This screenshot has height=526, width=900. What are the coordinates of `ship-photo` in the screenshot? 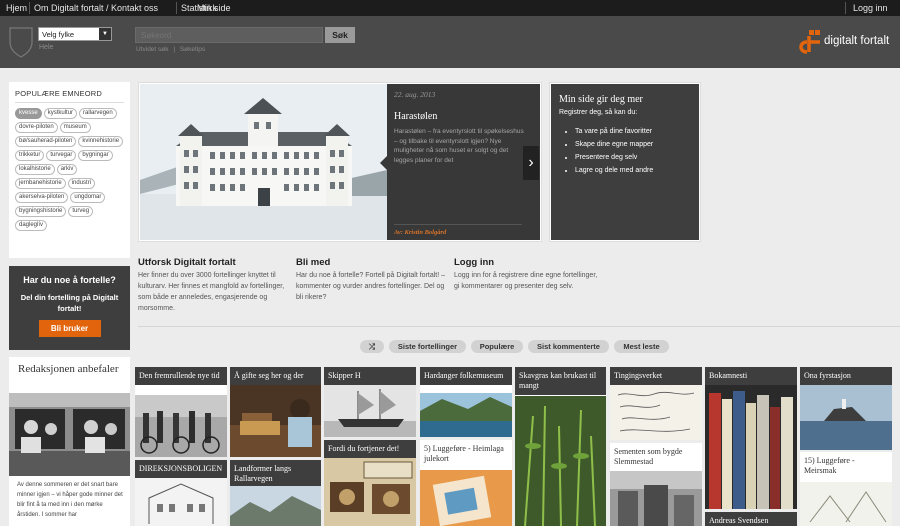 It's located at (370, 411).